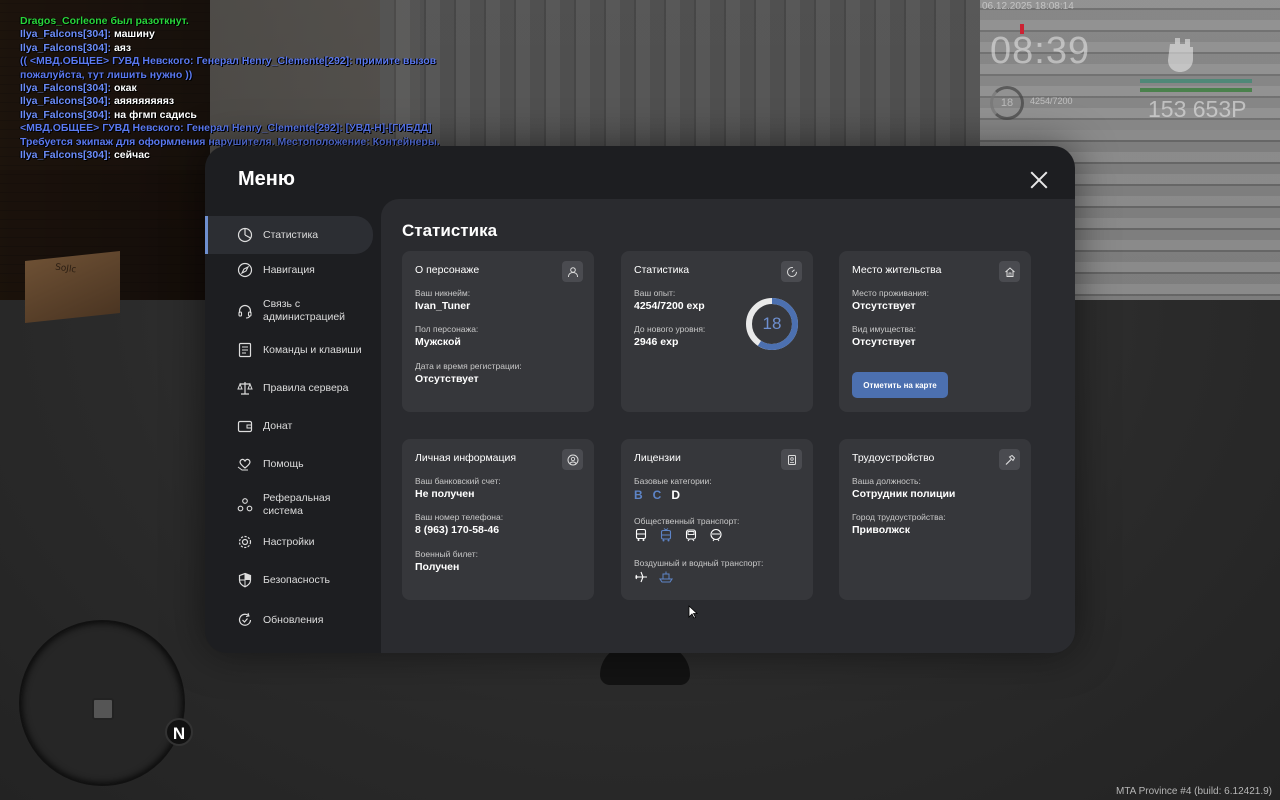 The height and width of the screenshot is (800, 1280). Describe the element at coordinates (289, 580) in the screenshot. I see `sidebar-item: Безопасность` at that location.